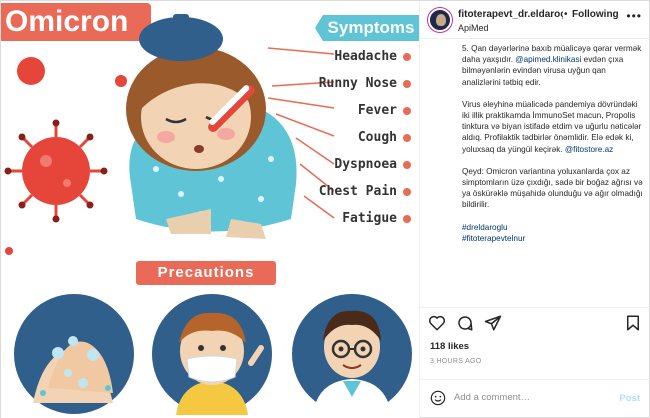  Describe the element at coordinates (554, 227) in the screenshot. I see `hashtag-link: #dreldaroglu` at that location.